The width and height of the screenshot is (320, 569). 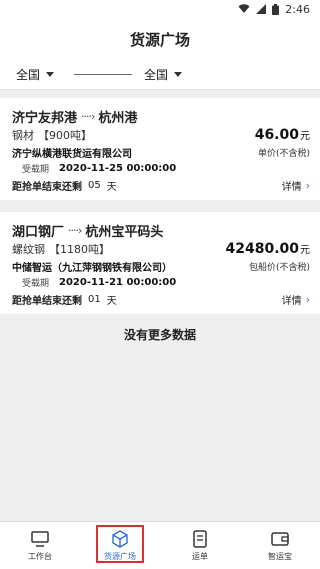 What do you see at coordinates (103, 74) in the screenshot?
I see `filter-divider` at bounding box center [103, 74].